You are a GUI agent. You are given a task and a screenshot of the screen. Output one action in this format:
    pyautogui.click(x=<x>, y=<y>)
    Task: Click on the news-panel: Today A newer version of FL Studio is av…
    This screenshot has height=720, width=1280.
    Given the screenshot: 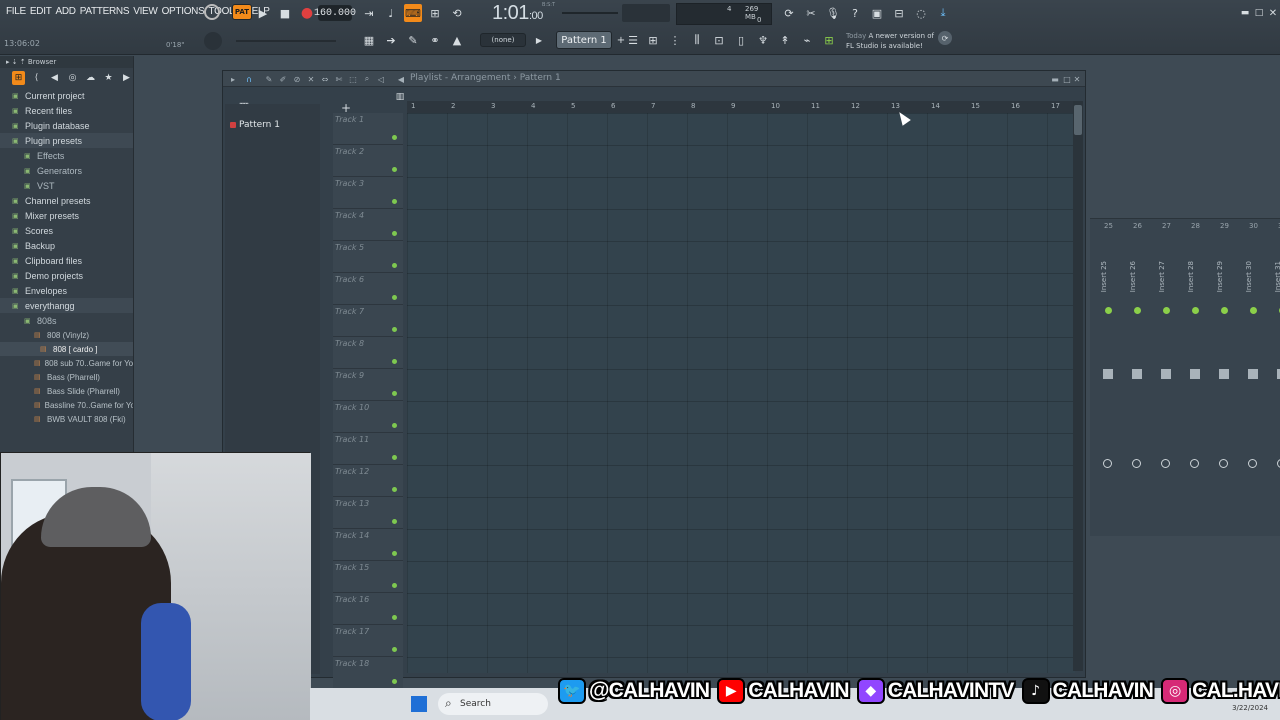 What is the action you would take?
    pyautogui.click(x=890, y=41)
    